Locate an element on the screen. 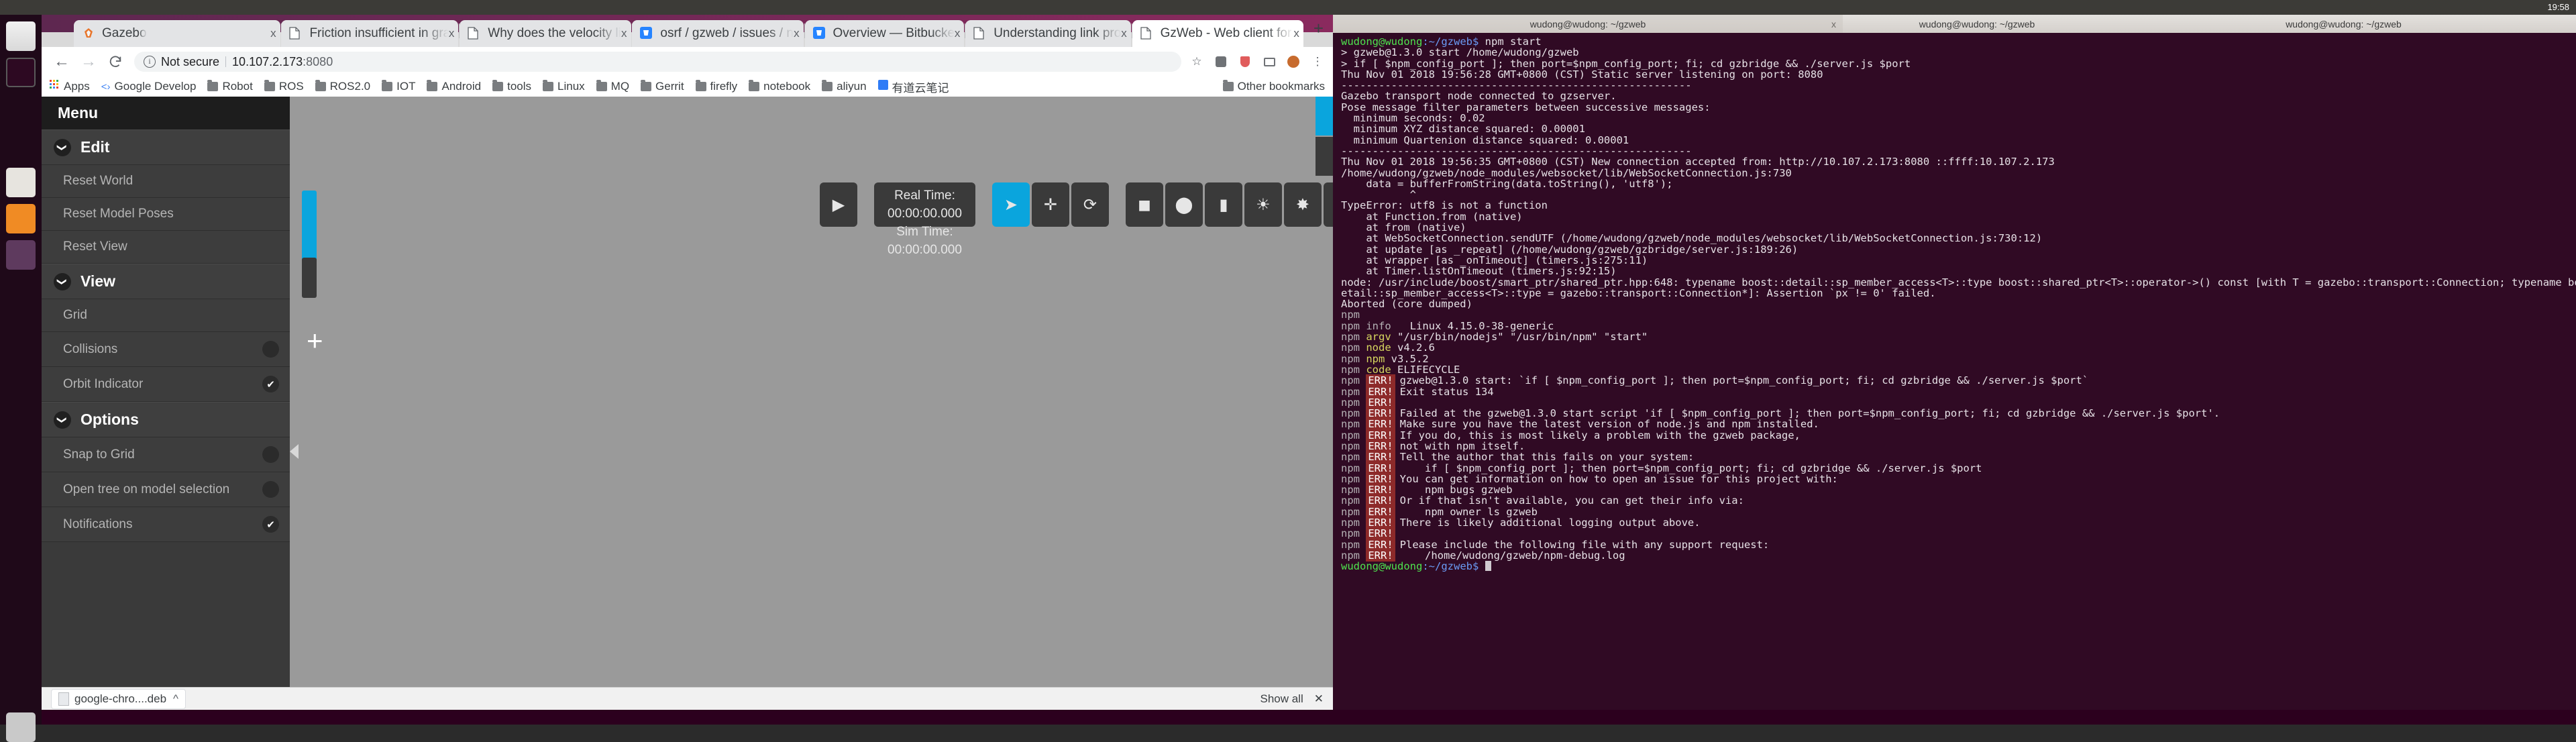  address-bar: i Not secure 10.107.2.173 :8080 is located at coordinates (657, 62).